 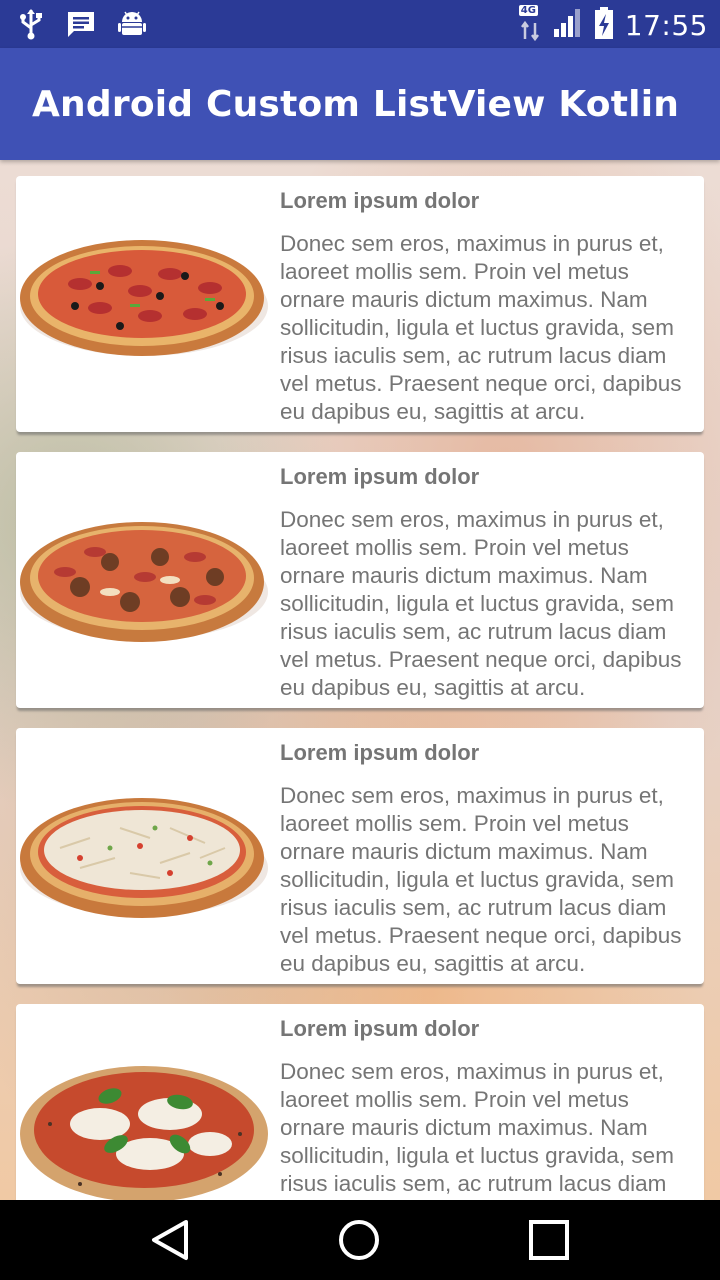 What do you see at coordinates (144, 858) in the screenshot?
I see `cheese-pizza-image` at bounding box center [144, 858].